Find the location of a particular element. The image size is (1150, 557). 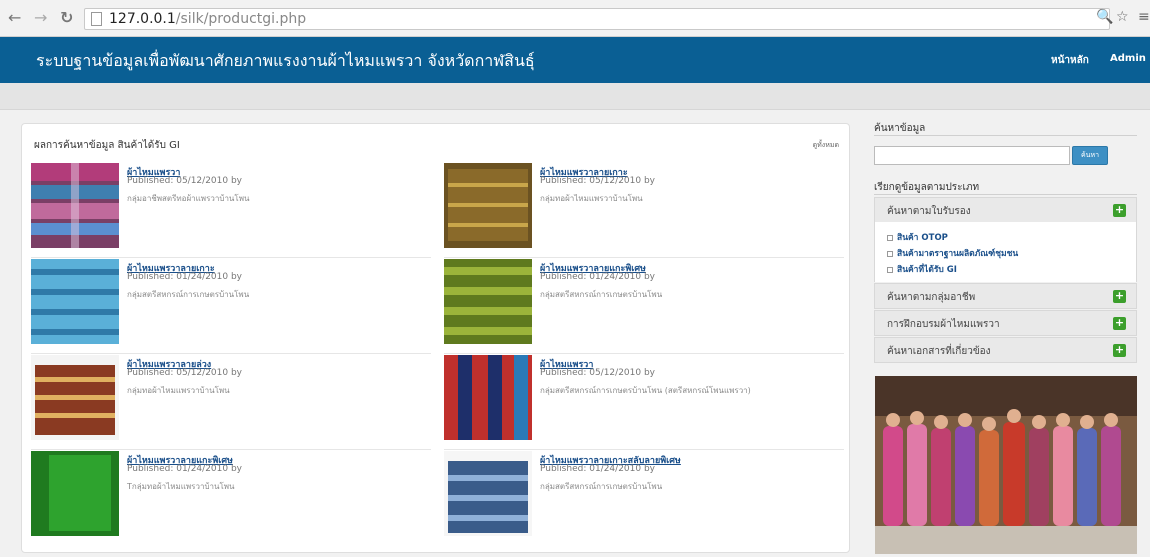

zoom-icon: 🔍 is located at coordinates (1104, 17).